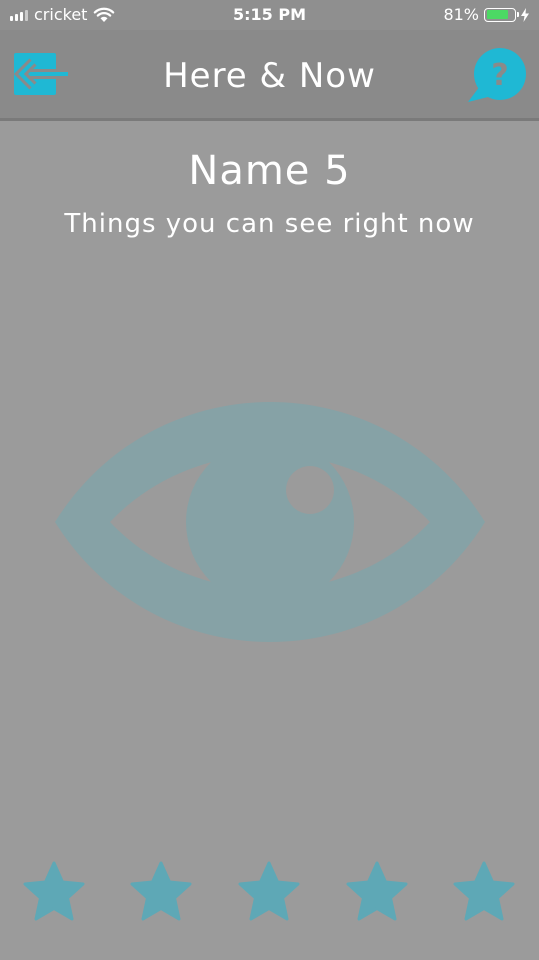 The width and height of the screenshot is (539, 960). I want to click on help-glyph: ?, so click(499, 75).